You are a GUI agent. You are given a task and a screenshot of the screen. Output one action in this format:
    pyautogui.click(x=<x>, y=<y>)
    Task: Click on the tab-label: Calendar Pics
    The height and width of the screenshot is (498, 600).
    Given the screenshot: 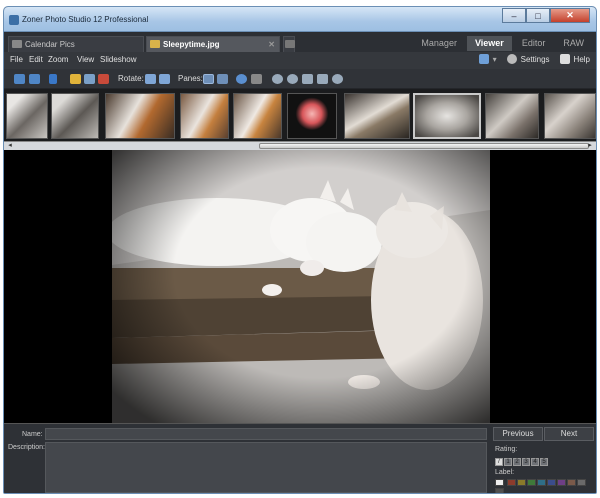 What is the action you would take?
    pyautogui.click(x=50, y=44)
    